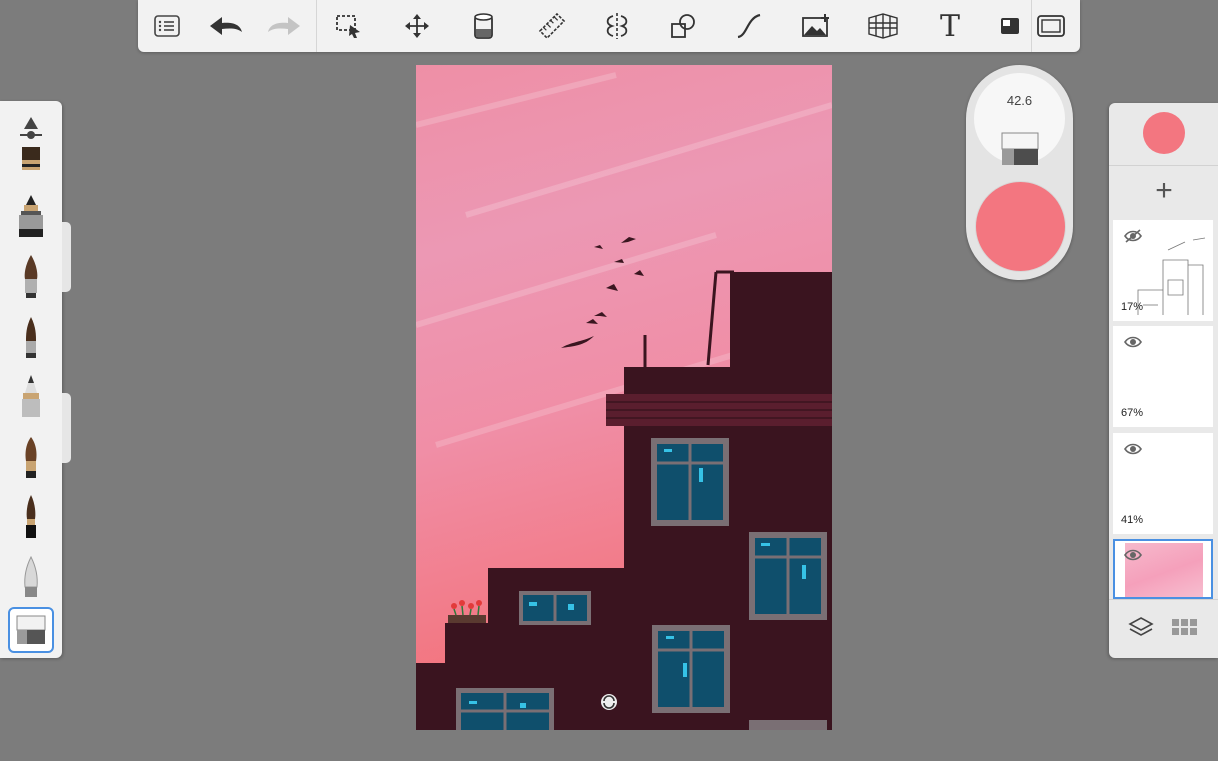  I want to click on layers-panel: + 17% 67% 41%, so click(1163, 380).